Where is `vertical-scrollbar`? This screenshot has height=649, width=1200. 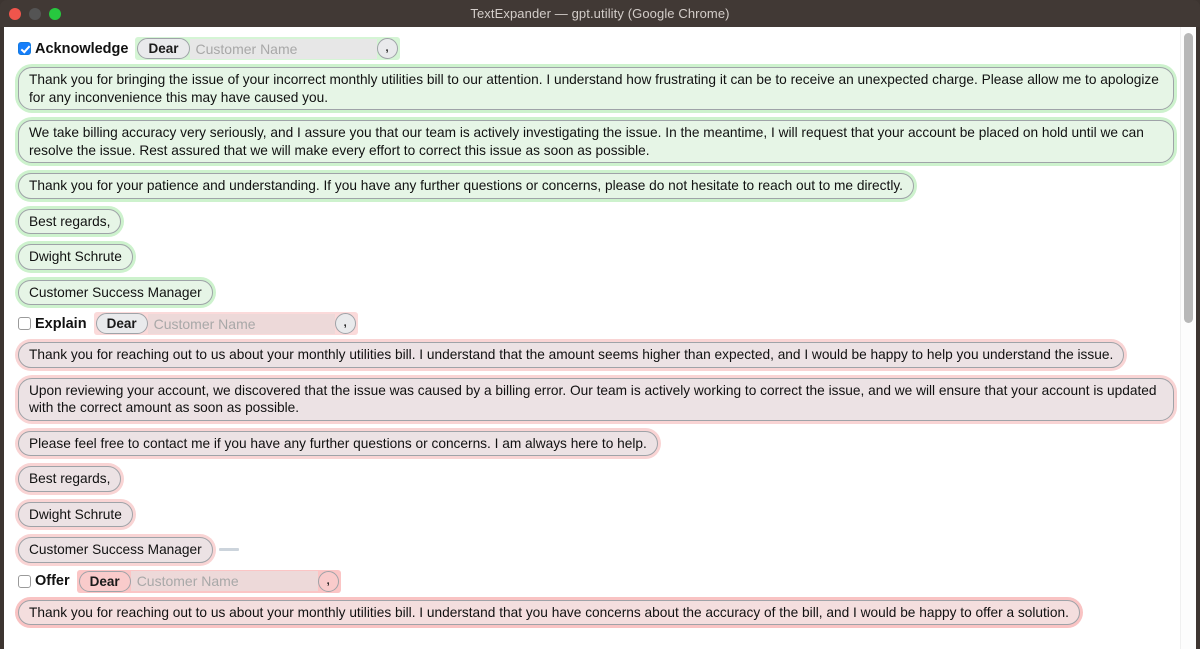
vertical-scrollbar is located at coordinates (1188, 338).